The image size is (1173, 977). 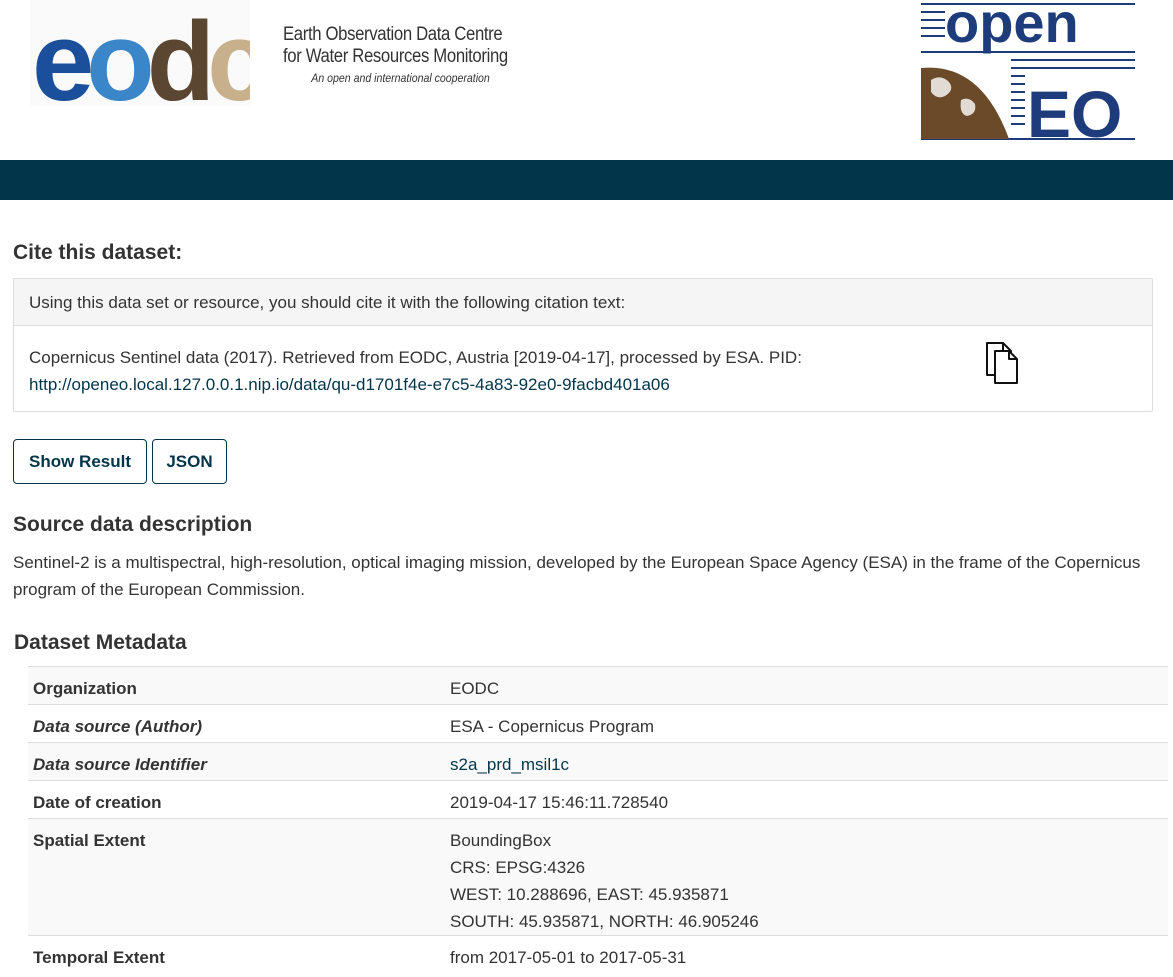 I want to click on eodc-tagline-line1: Earth Observation Data Centre, so click(x=393, y=34).